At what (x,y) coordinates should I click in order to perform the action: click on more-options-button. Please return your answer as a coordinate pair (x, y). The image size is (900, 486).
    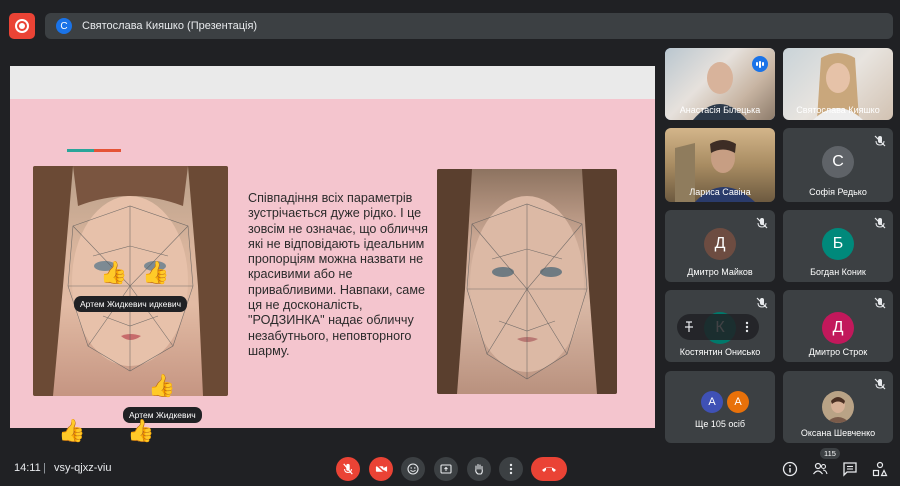
    Looking at the image, I should click on (511, 469).